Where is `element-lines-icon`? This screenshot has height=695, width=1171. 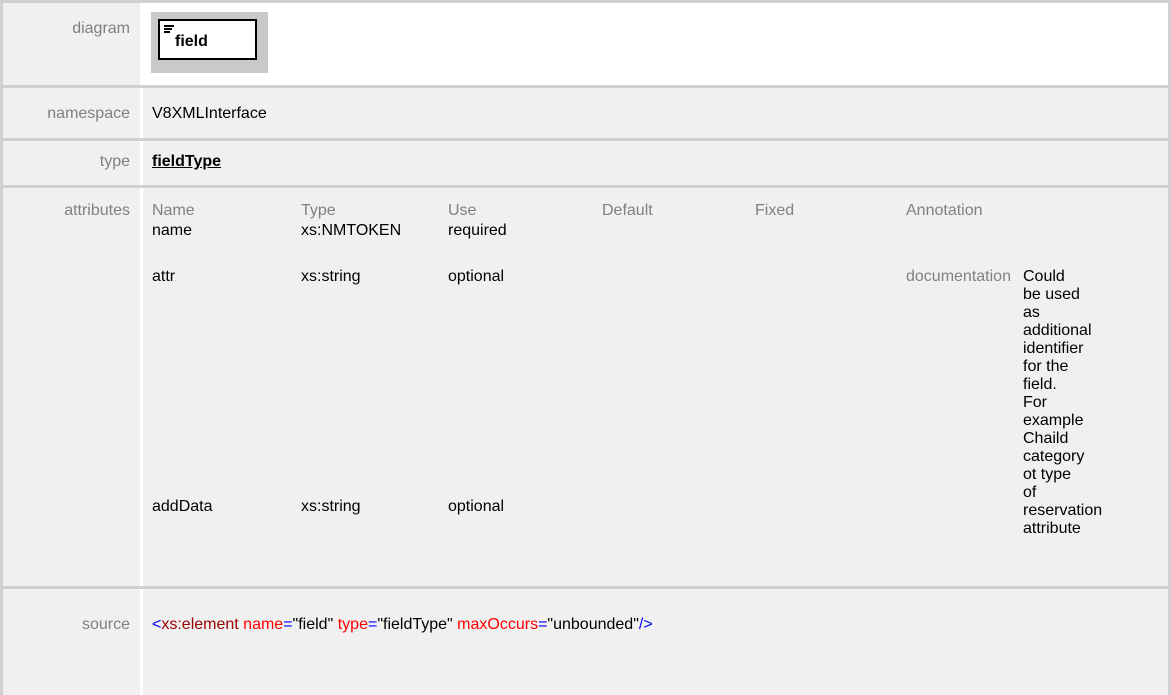
element-lines-icon is located at coordinates (169, 29).